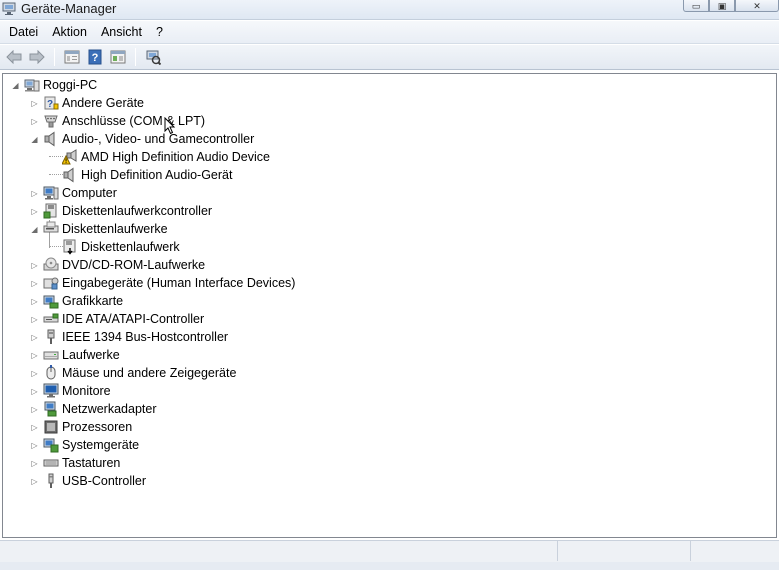 This screenshot has height=570, width=779. Describe the element at coordinates (54, 57) in the screenshot. I see `toolbar-separator` at that location.